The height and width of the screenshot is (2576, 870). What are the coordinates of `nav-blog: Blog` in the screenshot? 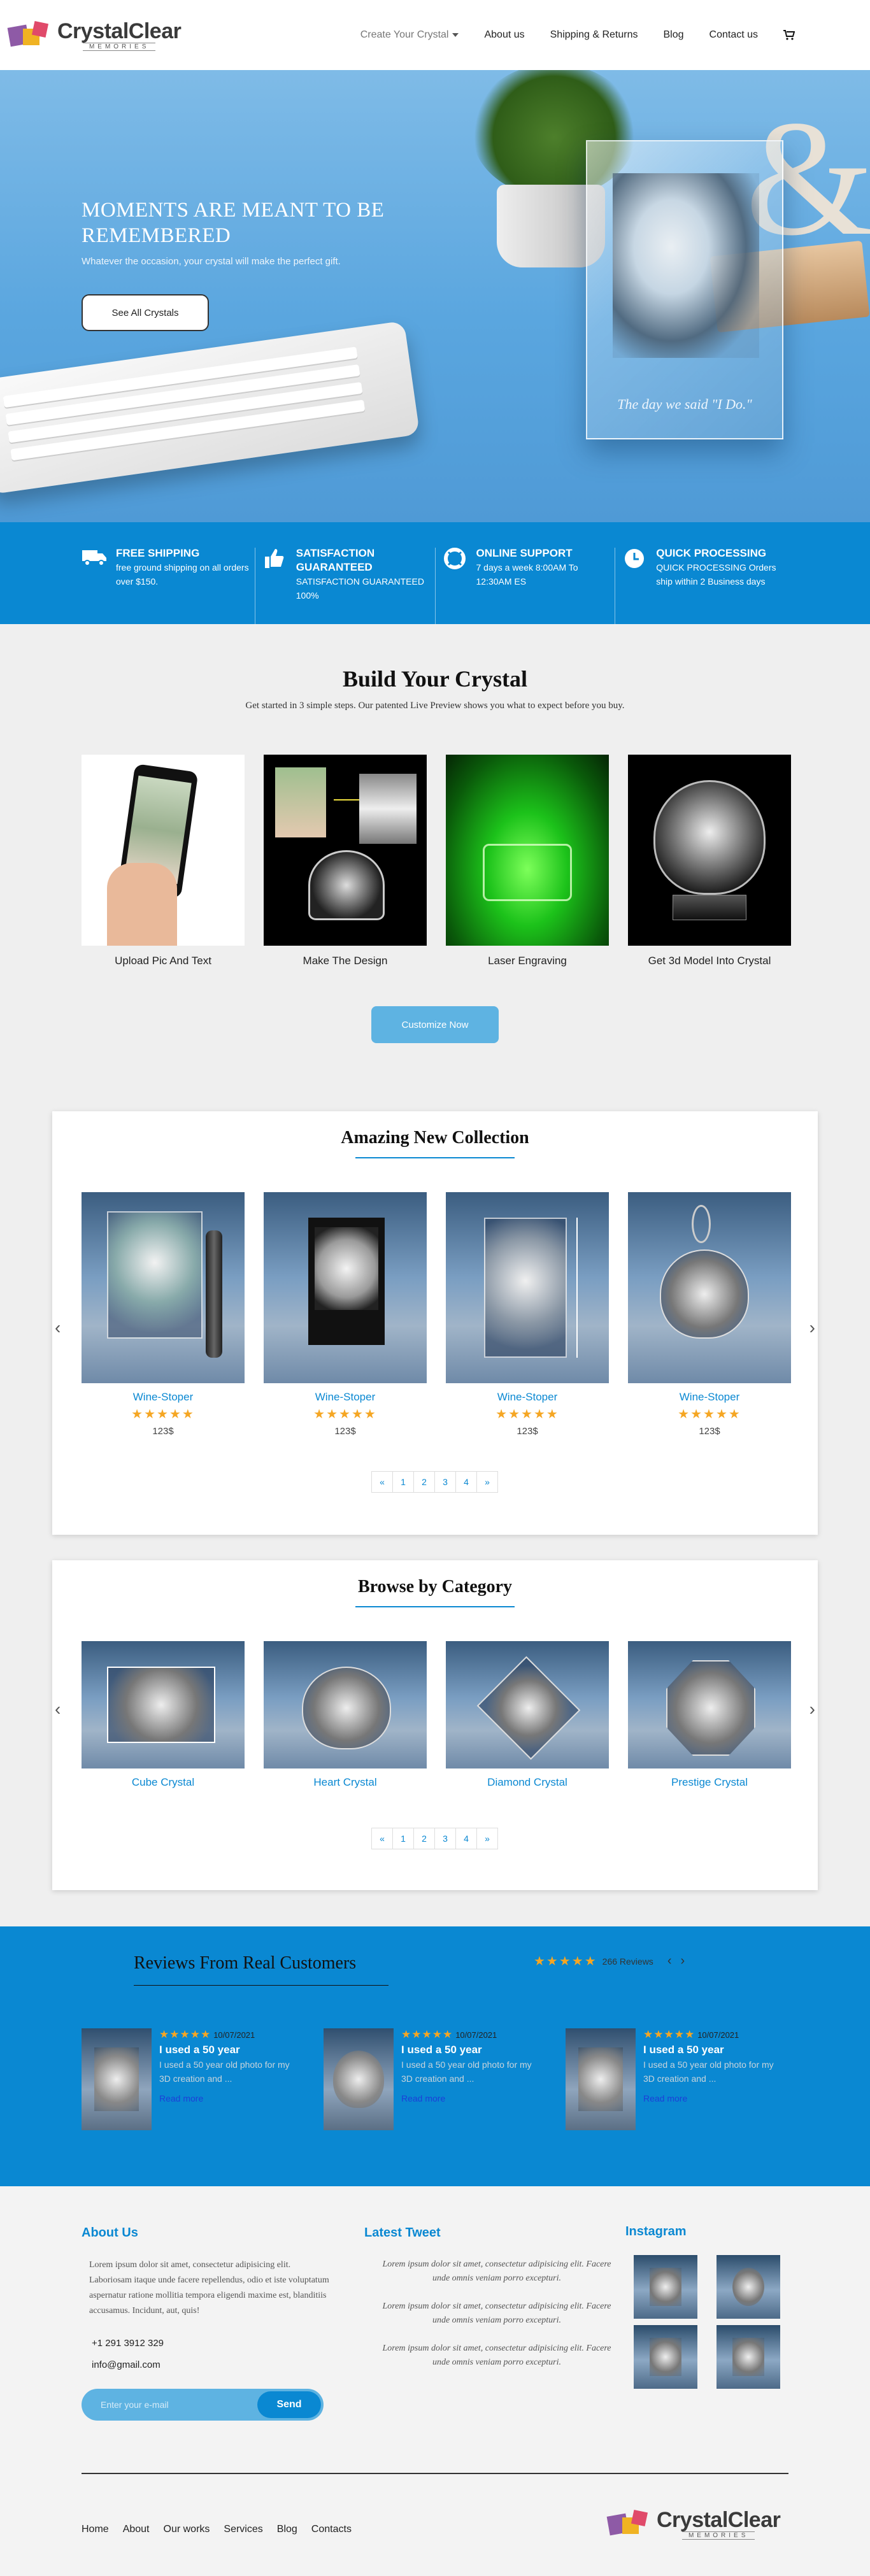 It's located at (673, 35).